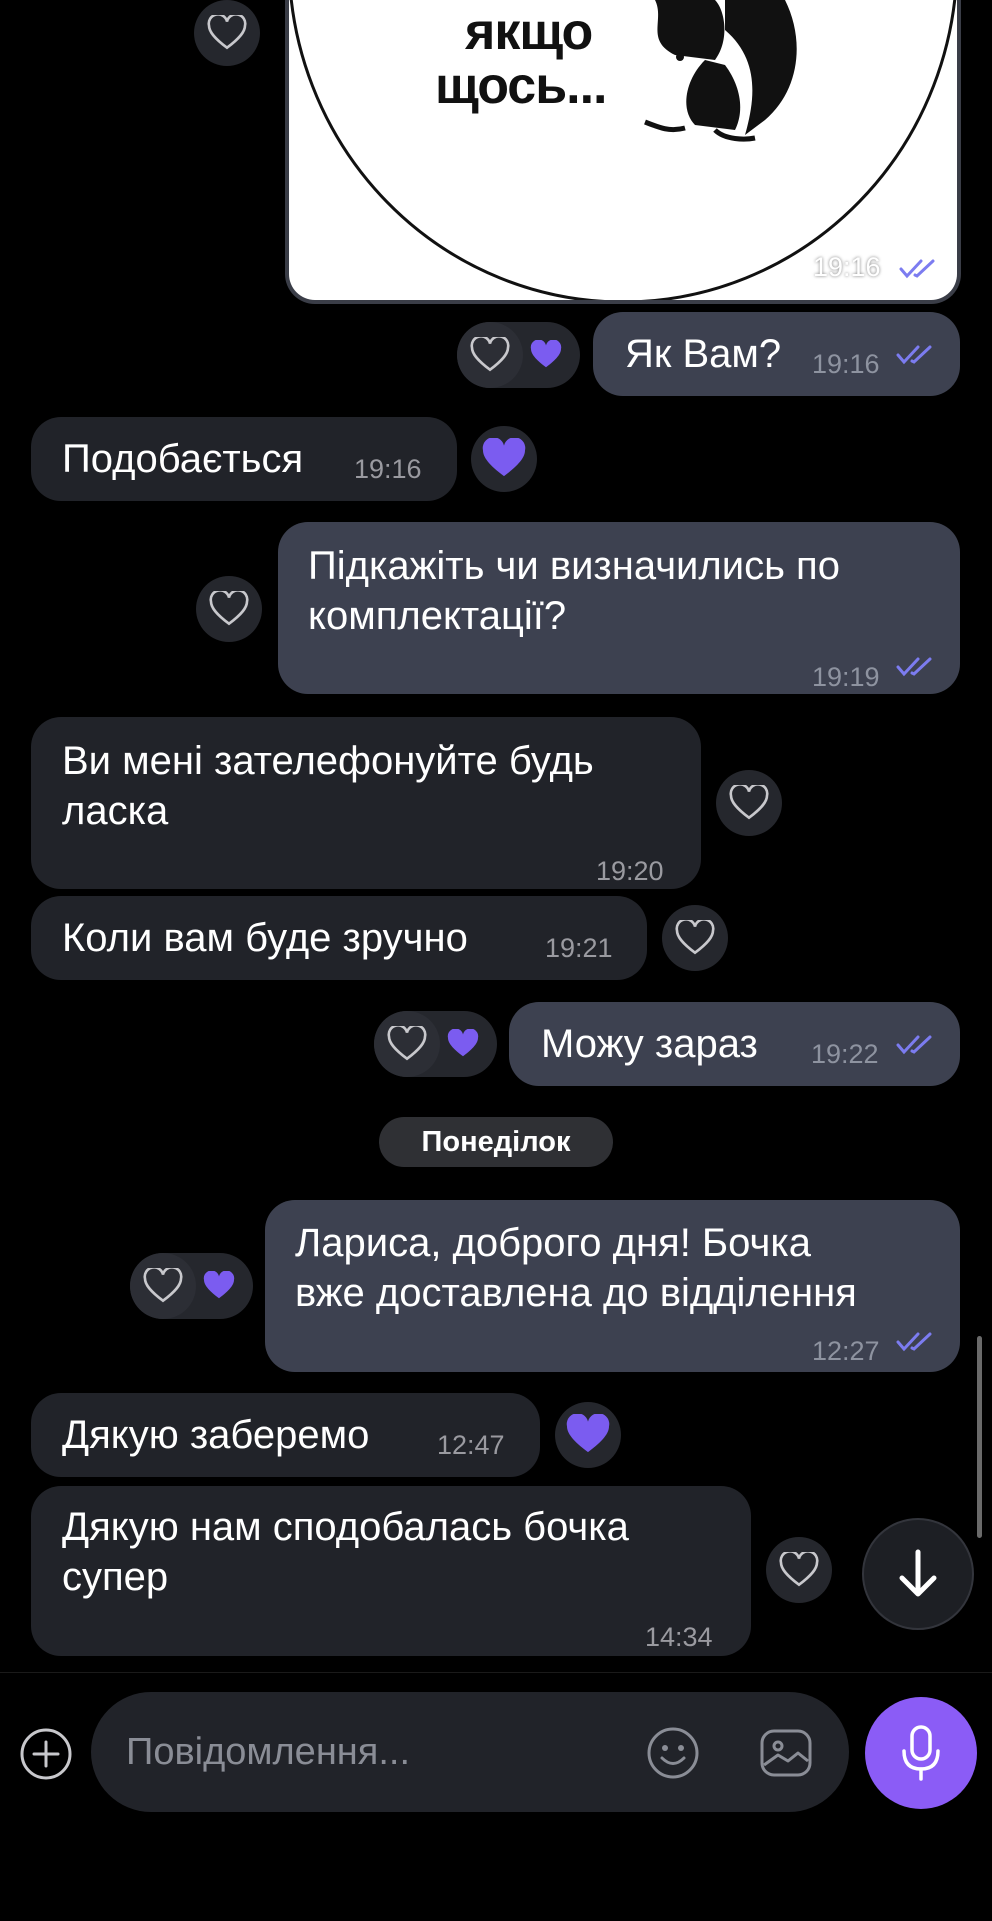 This screenshot has height=1921, width=992. I want to click on message-text-line1: Підкажіть чи визначились по, so click(574, 566).